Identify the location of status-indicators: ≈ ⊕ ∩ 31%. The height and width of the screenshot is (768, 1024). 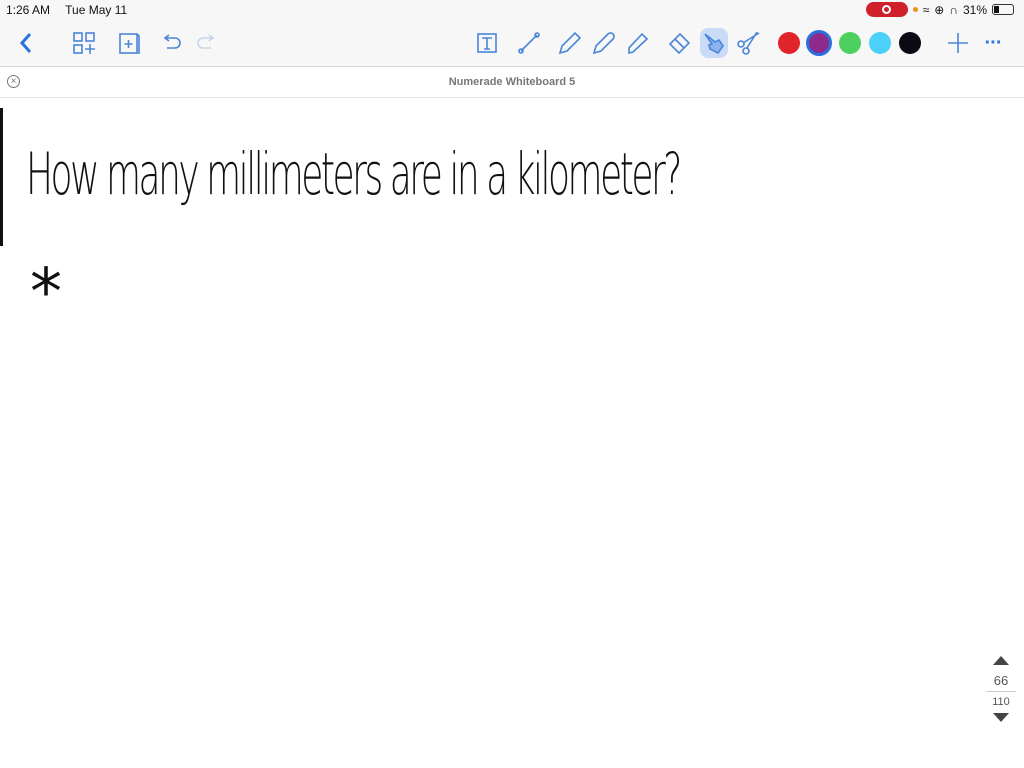
(939, 9).